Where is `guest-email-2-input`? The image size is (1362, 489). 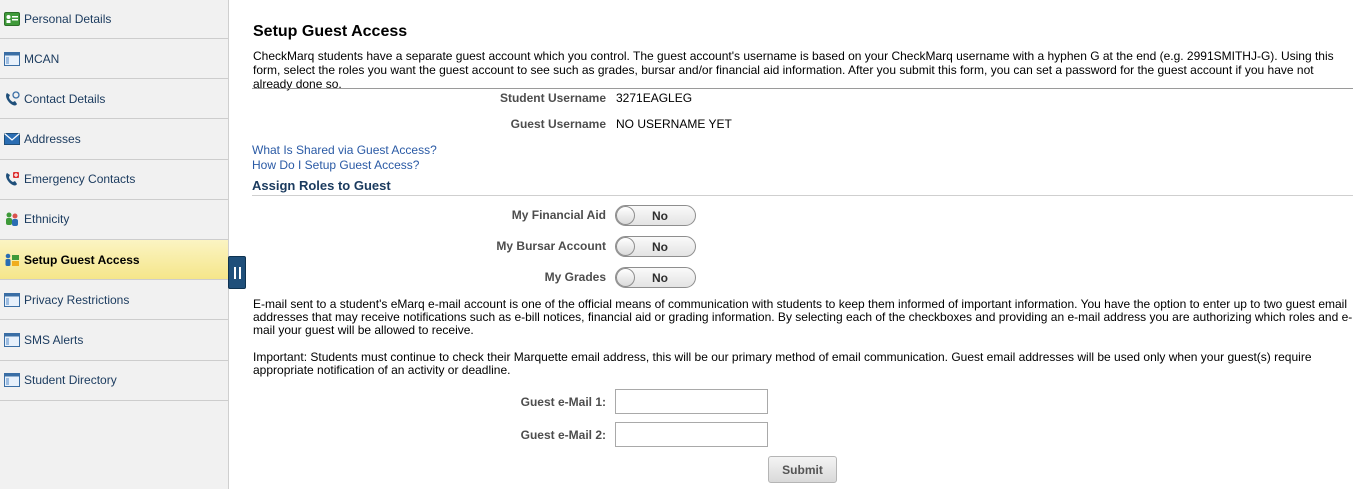 guest-email-2-input is located at coordinates (691, 434).